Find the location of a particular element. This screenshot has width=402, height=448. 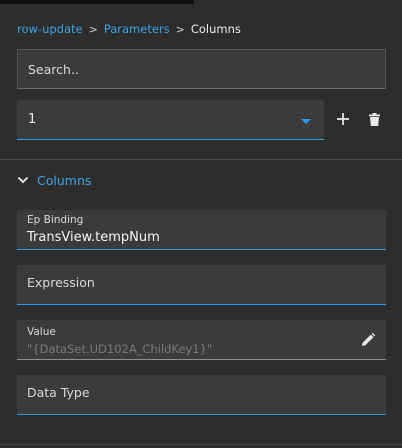

ep-binding-label: Ep Binding is located at coordinates (55, 220).